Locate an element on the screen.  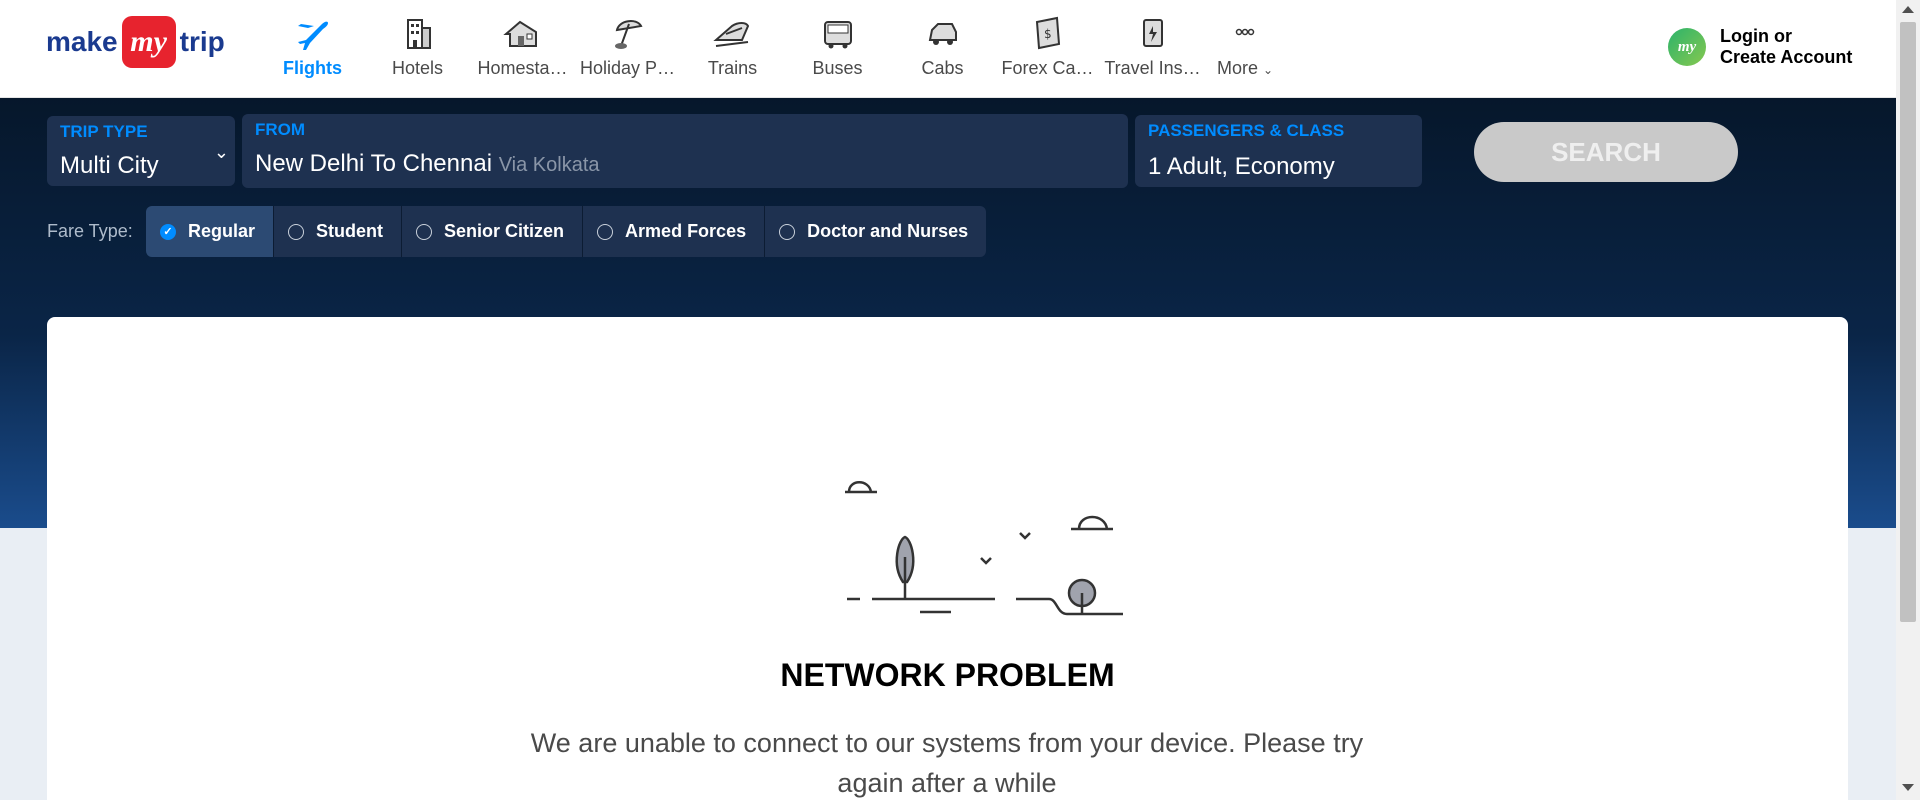
logo-my-badge: my is located at coordinates (148, 42).